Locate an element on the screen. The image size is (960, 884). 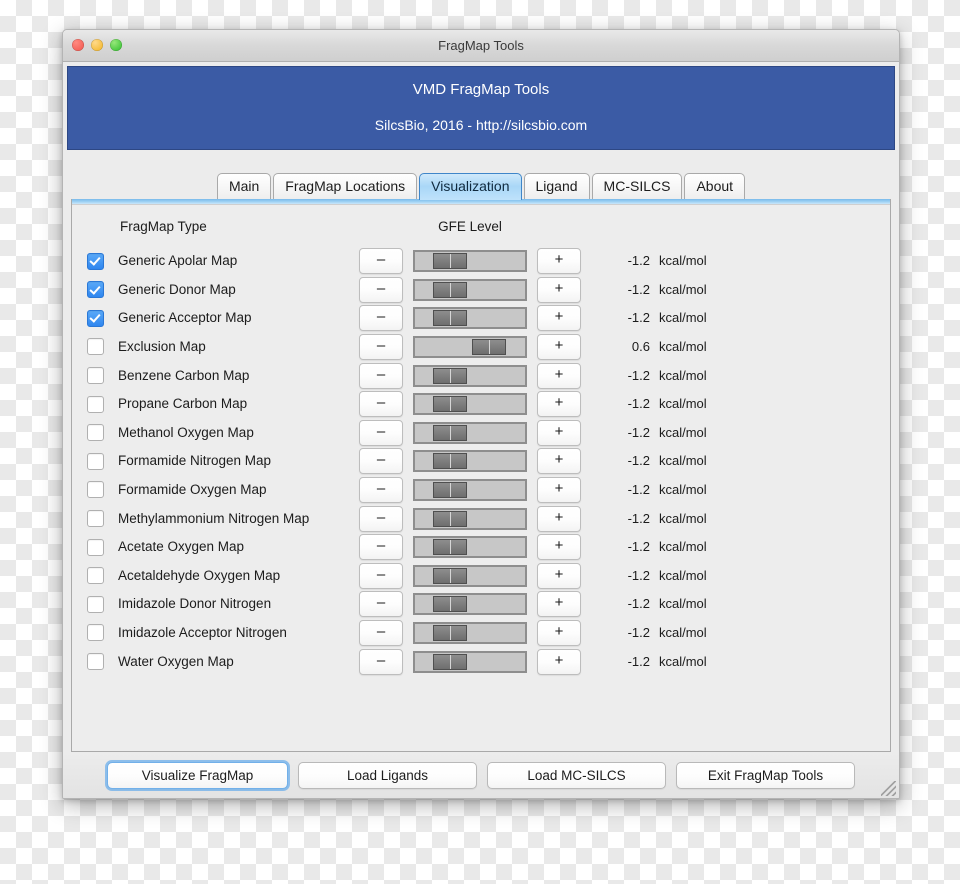
fragmap-label: Methylammonium Nitrogen Map is located at coordinates (214, 518).